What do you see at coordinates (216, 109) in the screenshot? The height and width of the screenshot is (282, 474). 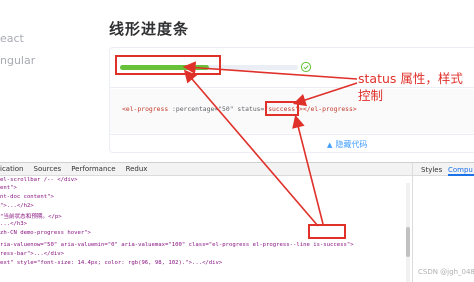 I see `code-percentage-attr: :percentage="50" status=` at bounding box center [216, 109].